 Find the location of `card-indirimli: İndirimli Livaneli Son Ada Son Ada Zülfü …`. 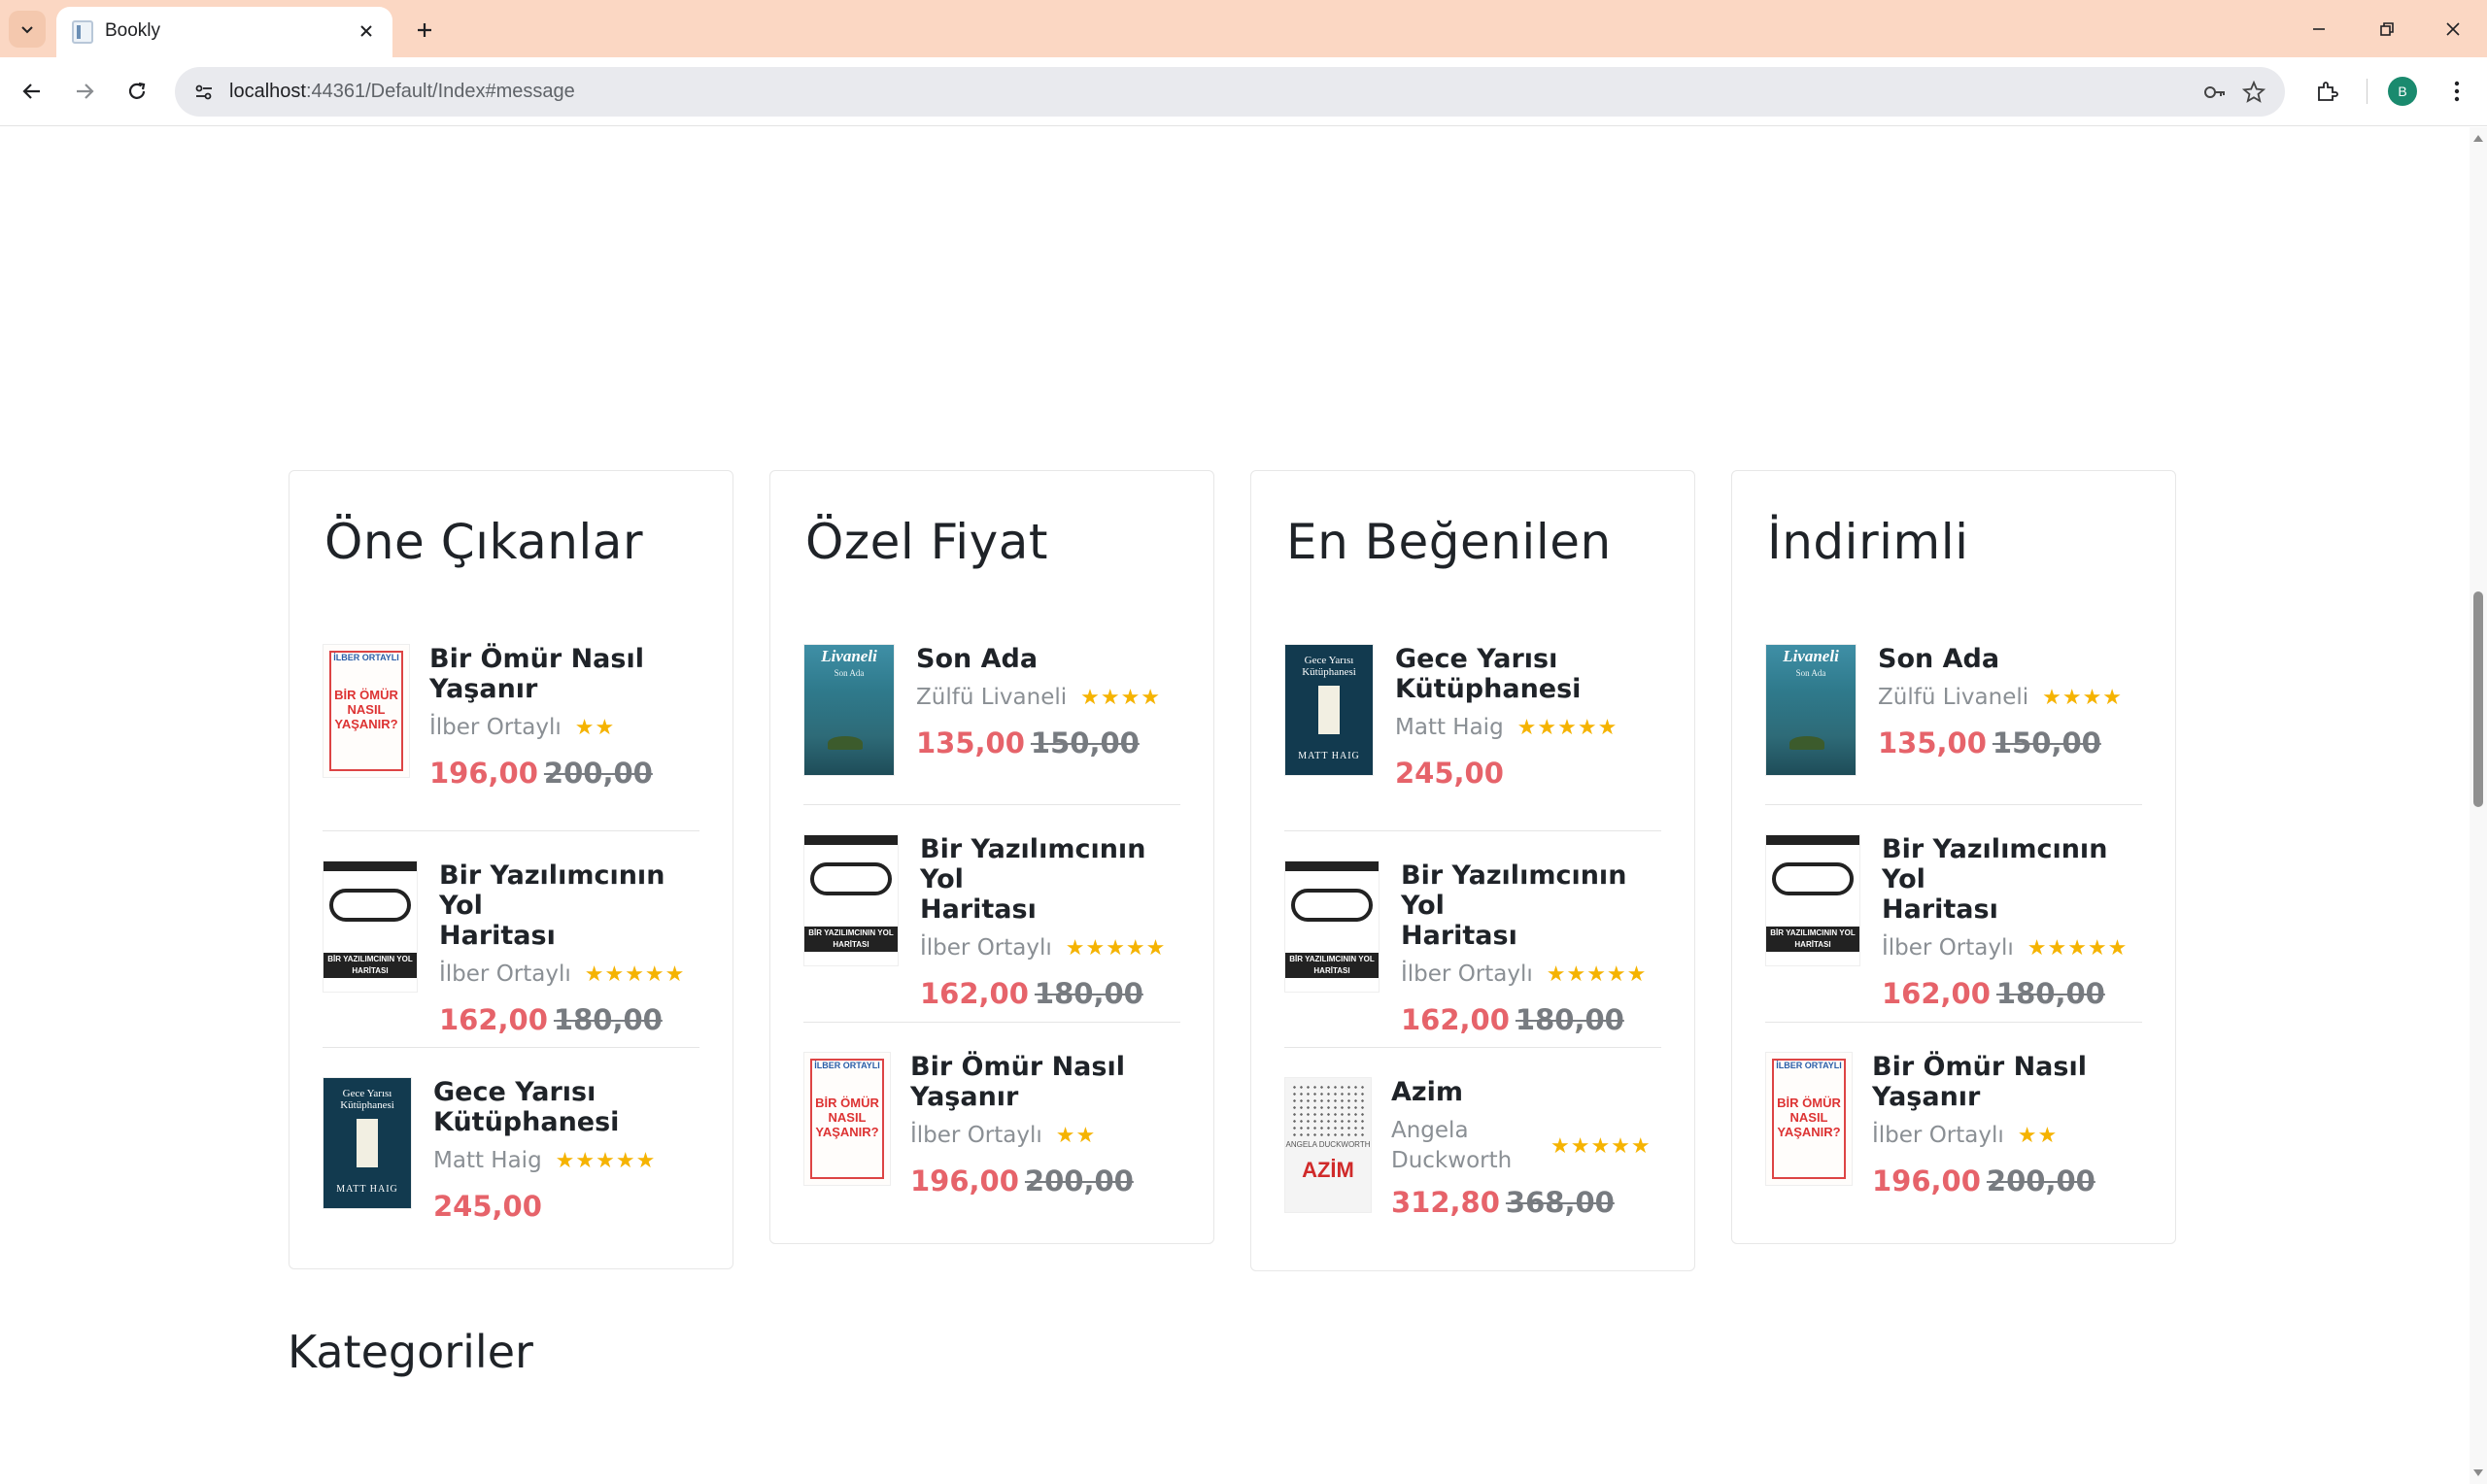

card-indirimli: İndirimli Livaneli Son Ada Son Ada Zülfü … is located at coordinates (1953, 857).